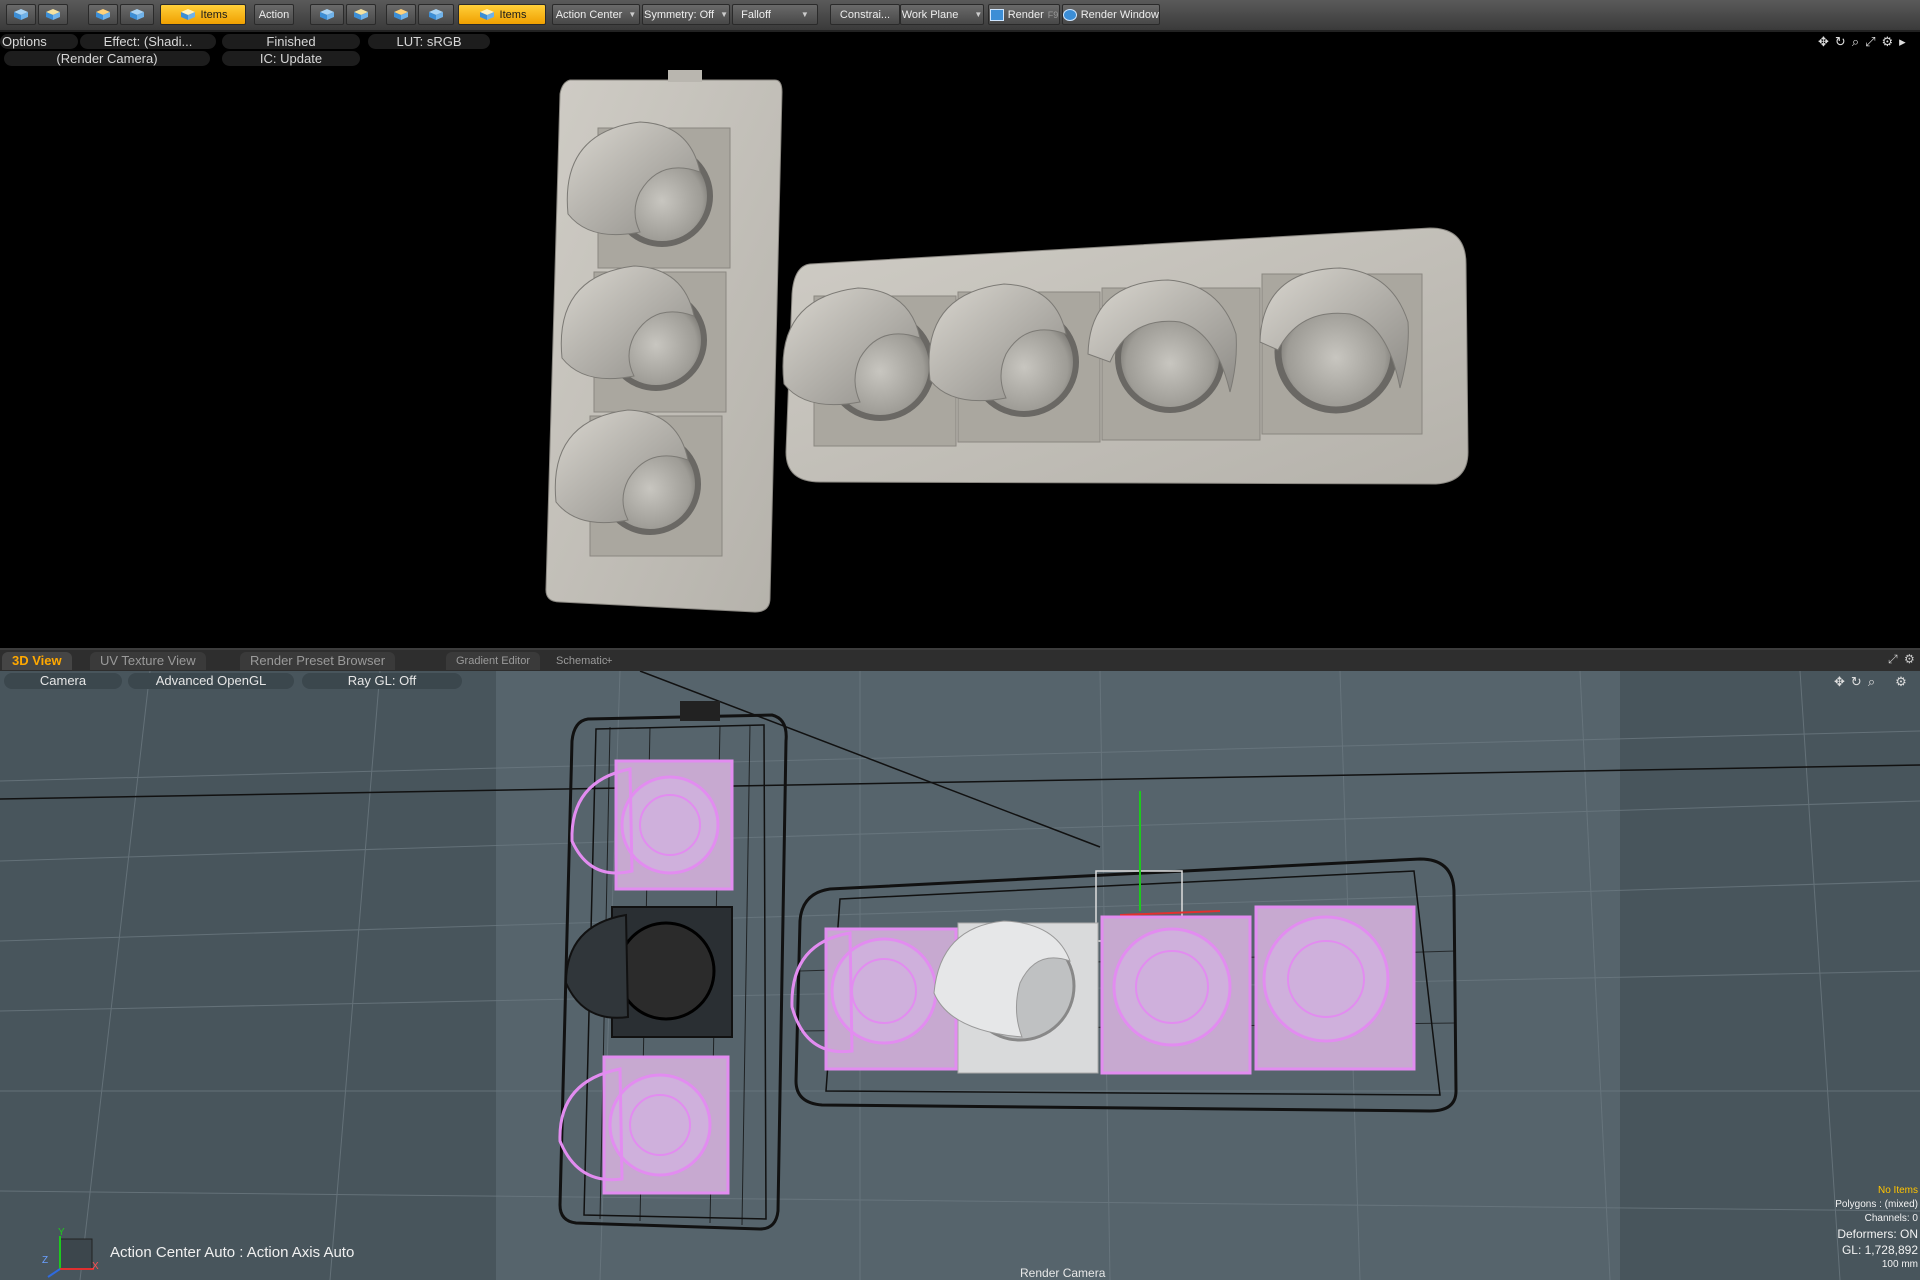 This screenshot has width=1920, height=1280. What do you see at coordinates (664, 341) in the screenshot?
I see `vertical-signal-render` at bounding box center [664, 341].